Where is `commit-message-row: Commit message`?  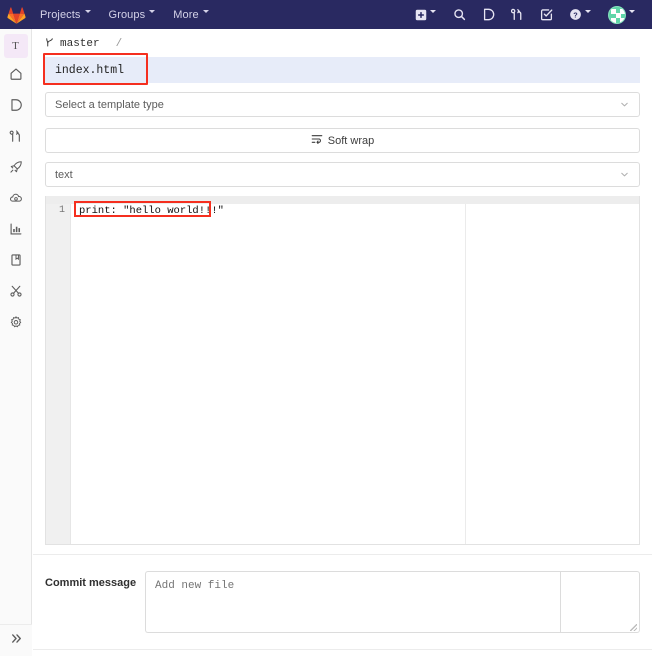
commit-message-row: Commit message is located at coordinates (342, 594).